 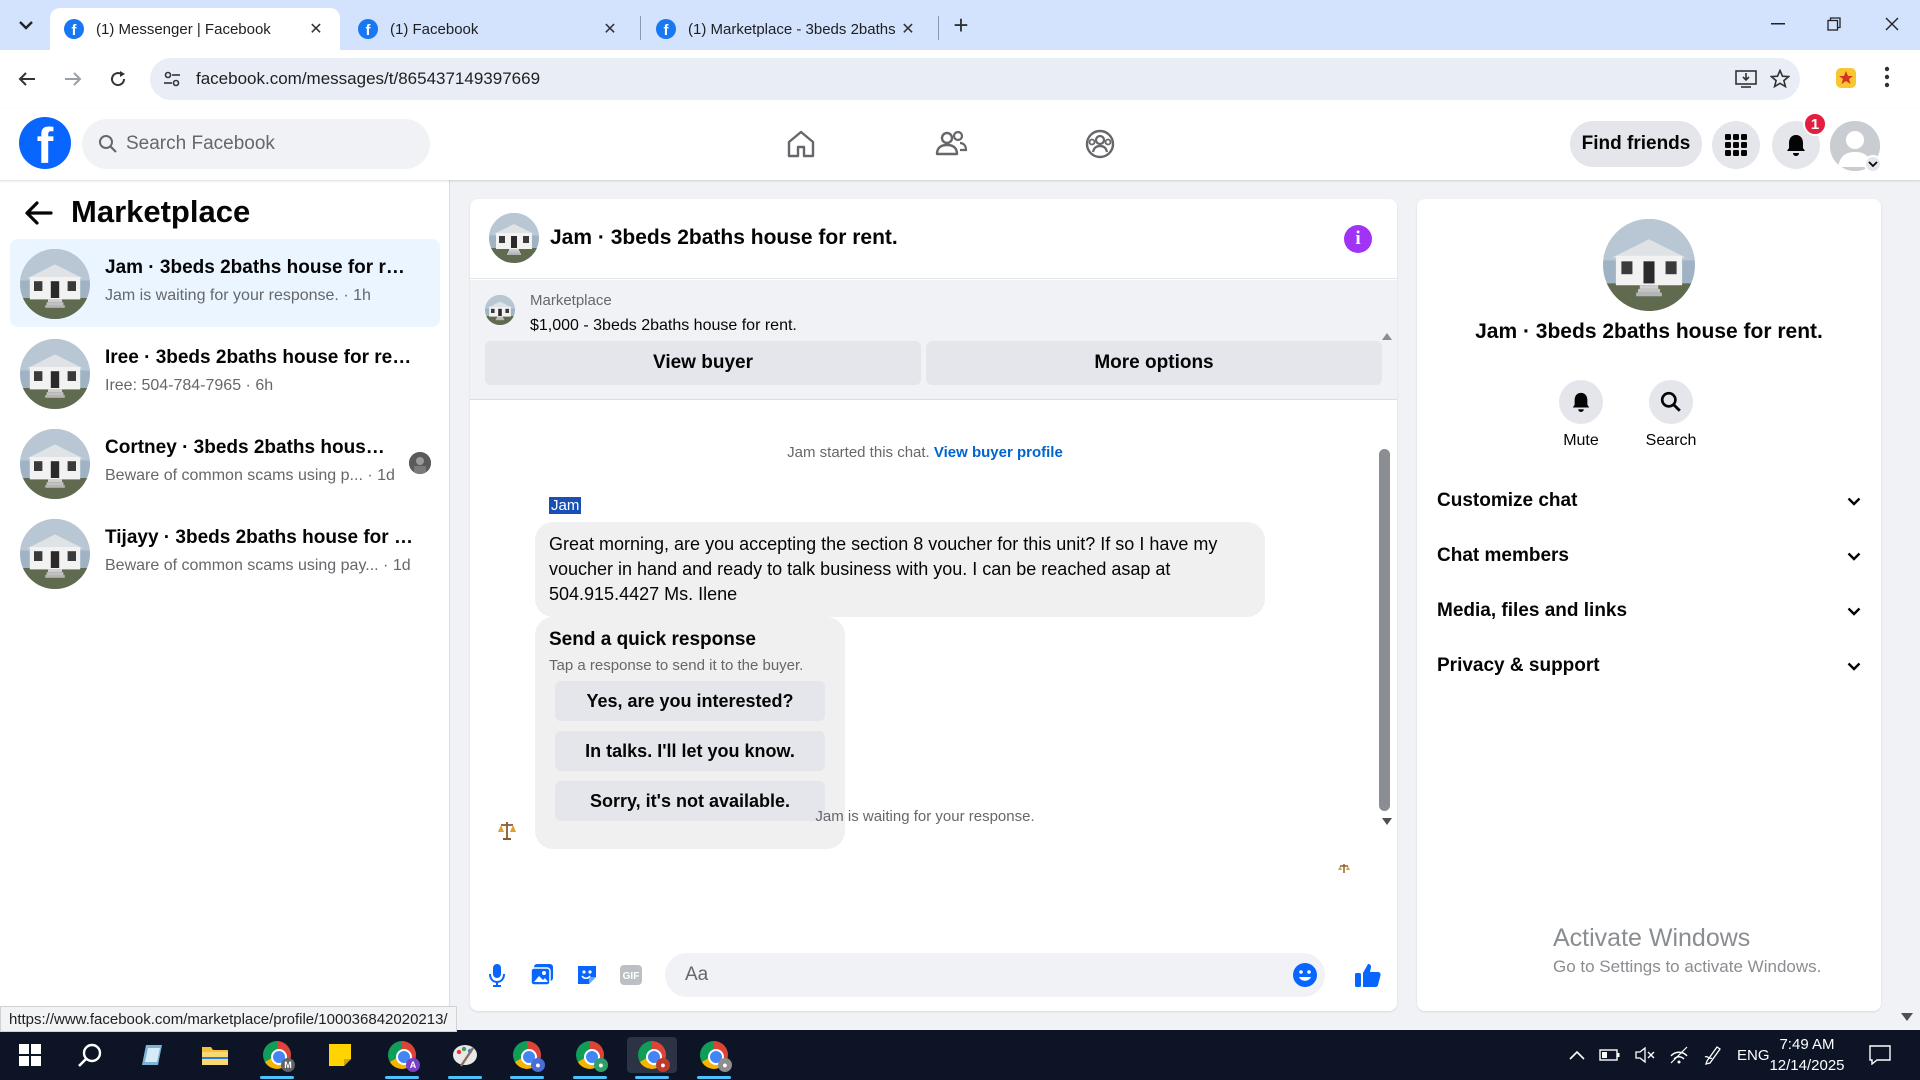 I want to click on start-button, so click(x=30, y=1055).